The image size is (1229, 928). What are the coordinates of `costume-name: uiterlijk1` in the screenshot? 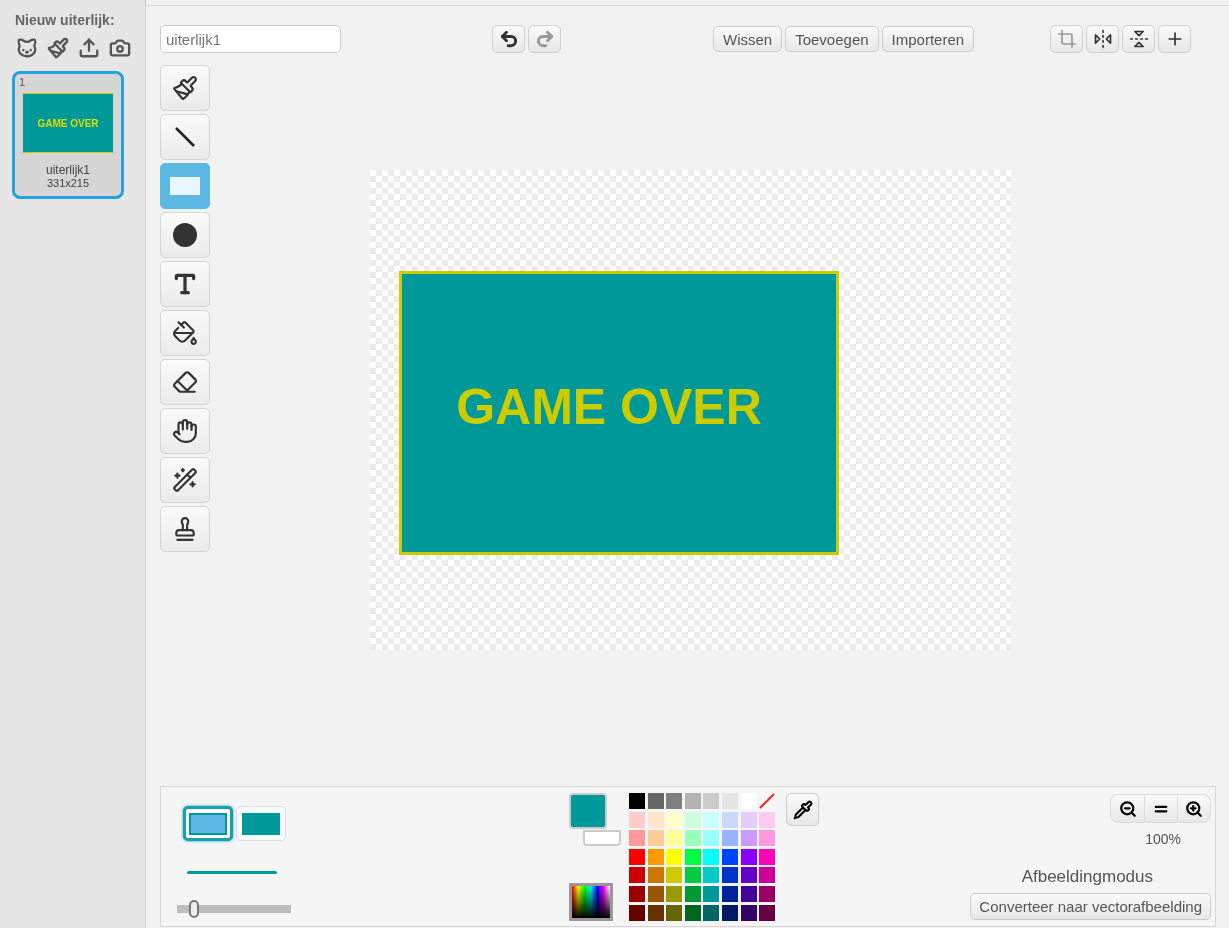 It's located at (68, 170).